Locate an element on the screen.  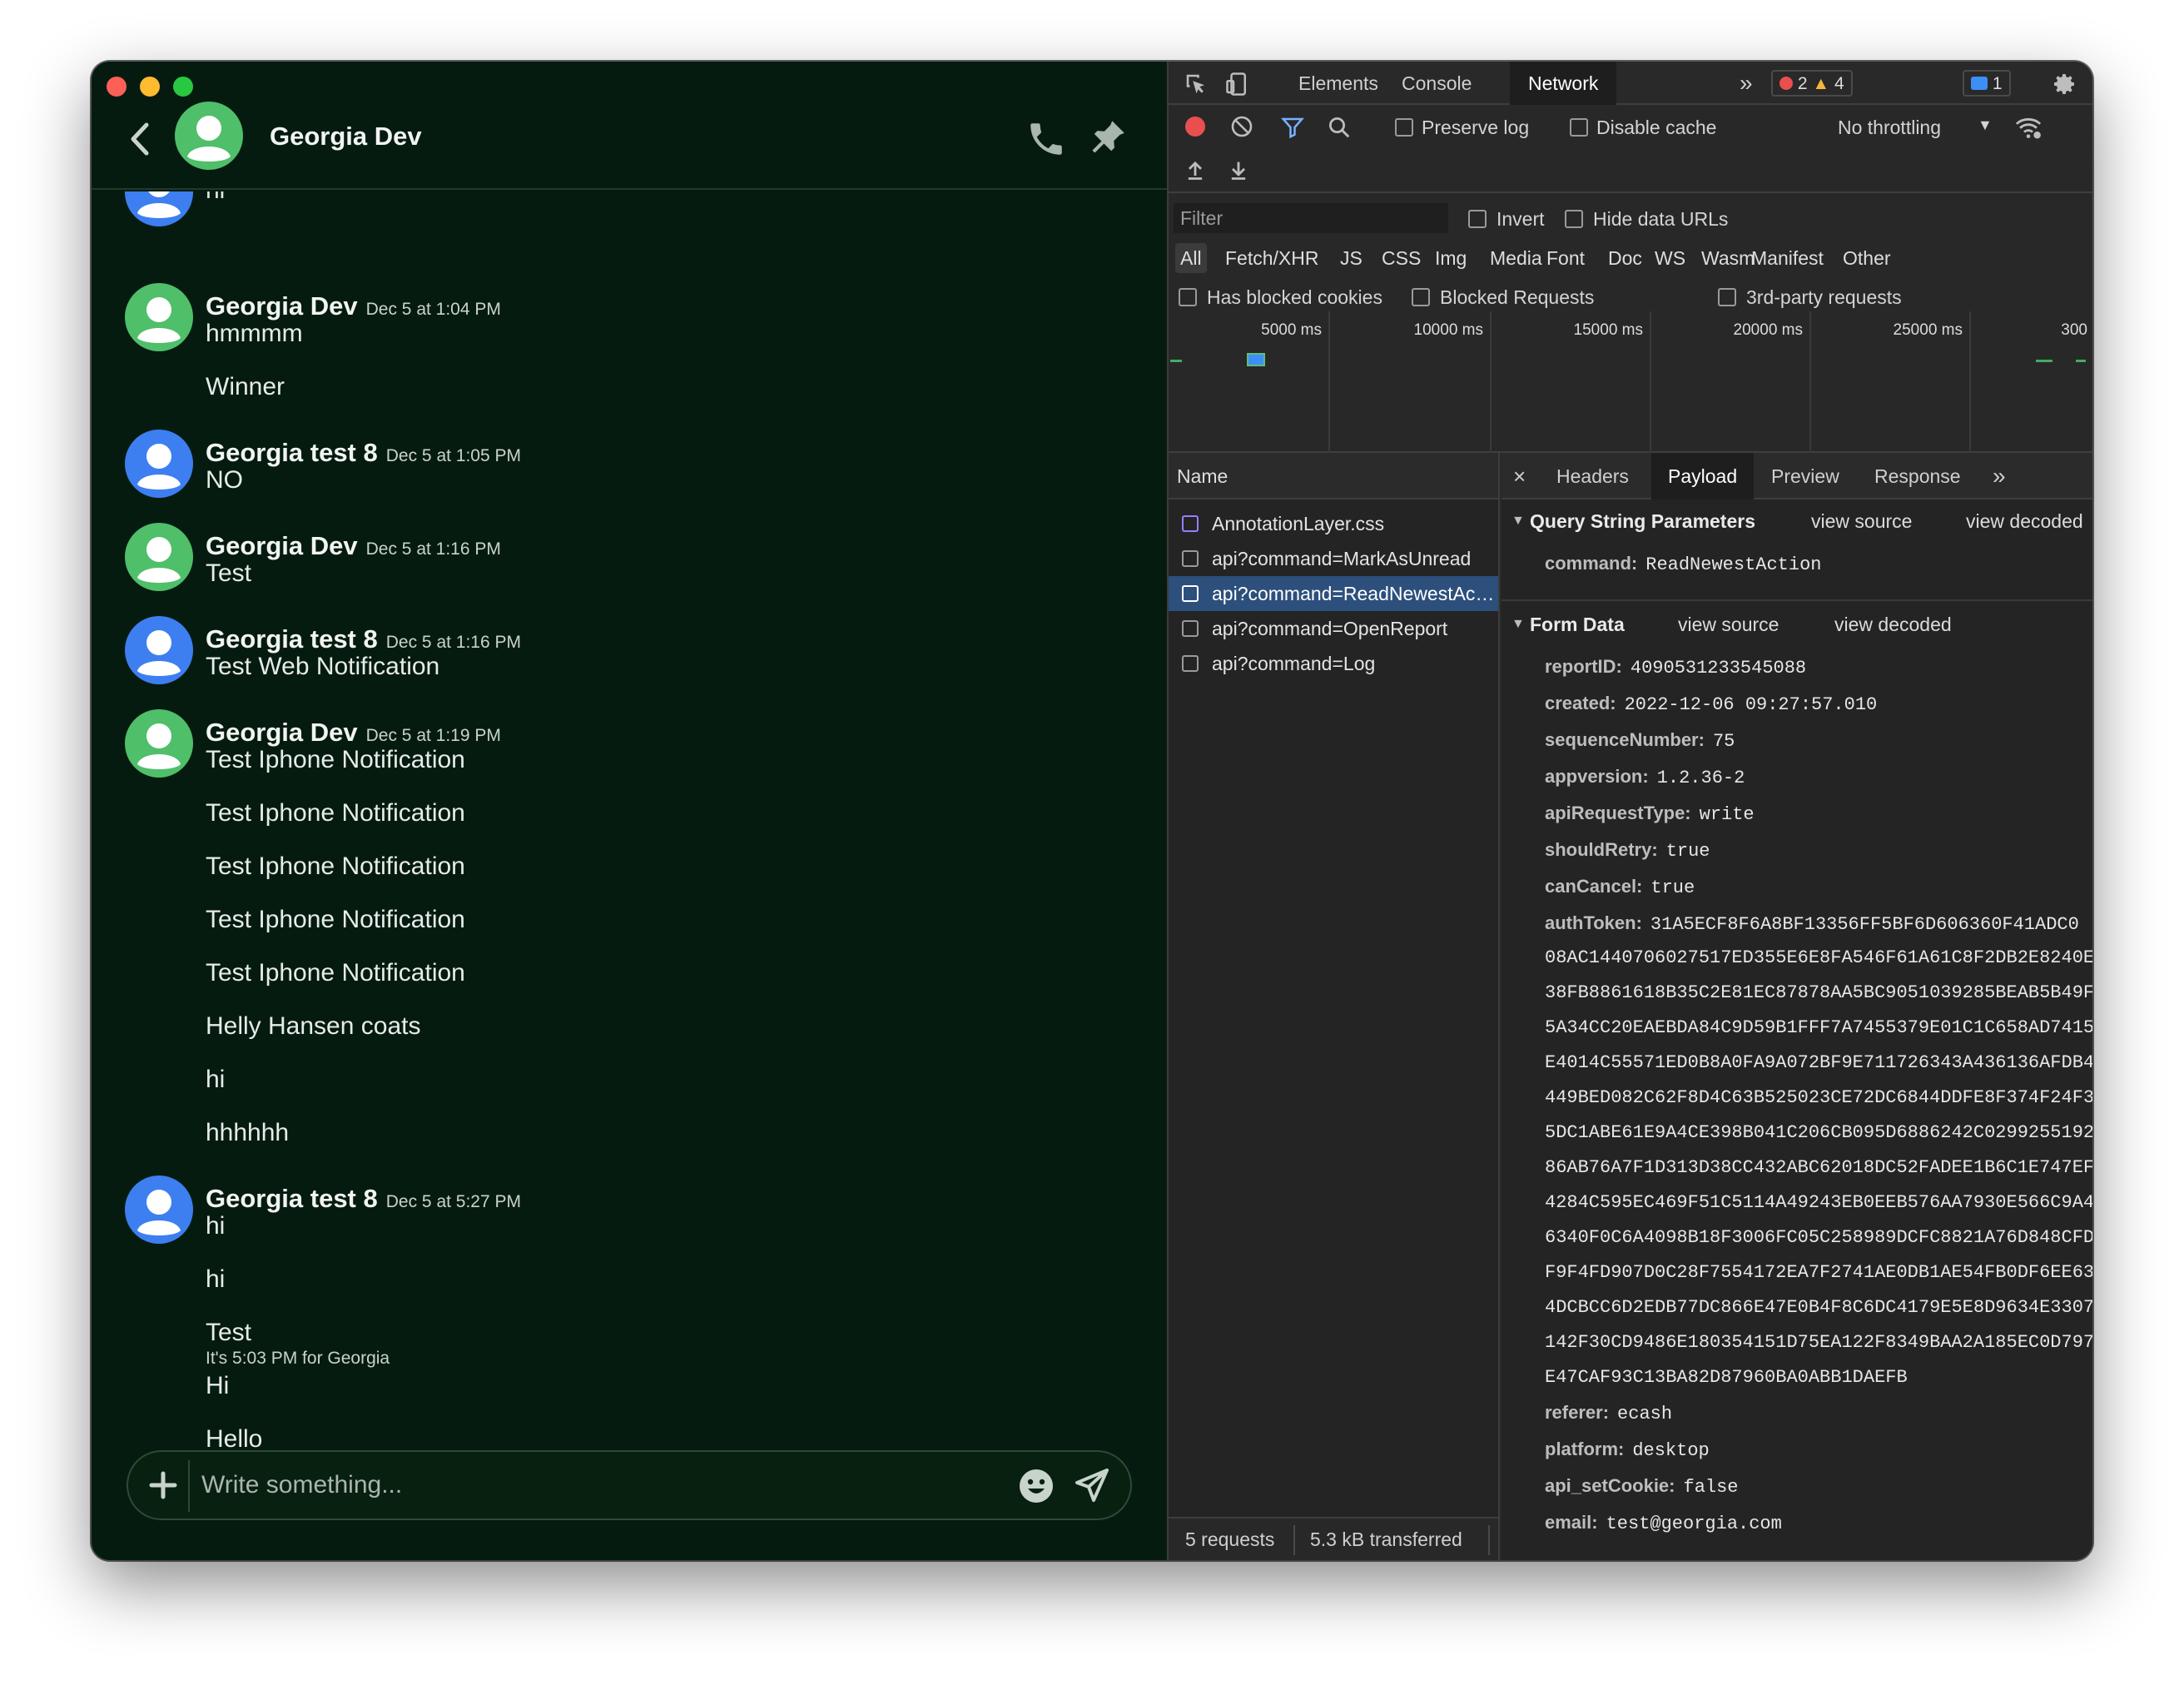
device-toolbar-icon is located at coordinates (1237, 87).